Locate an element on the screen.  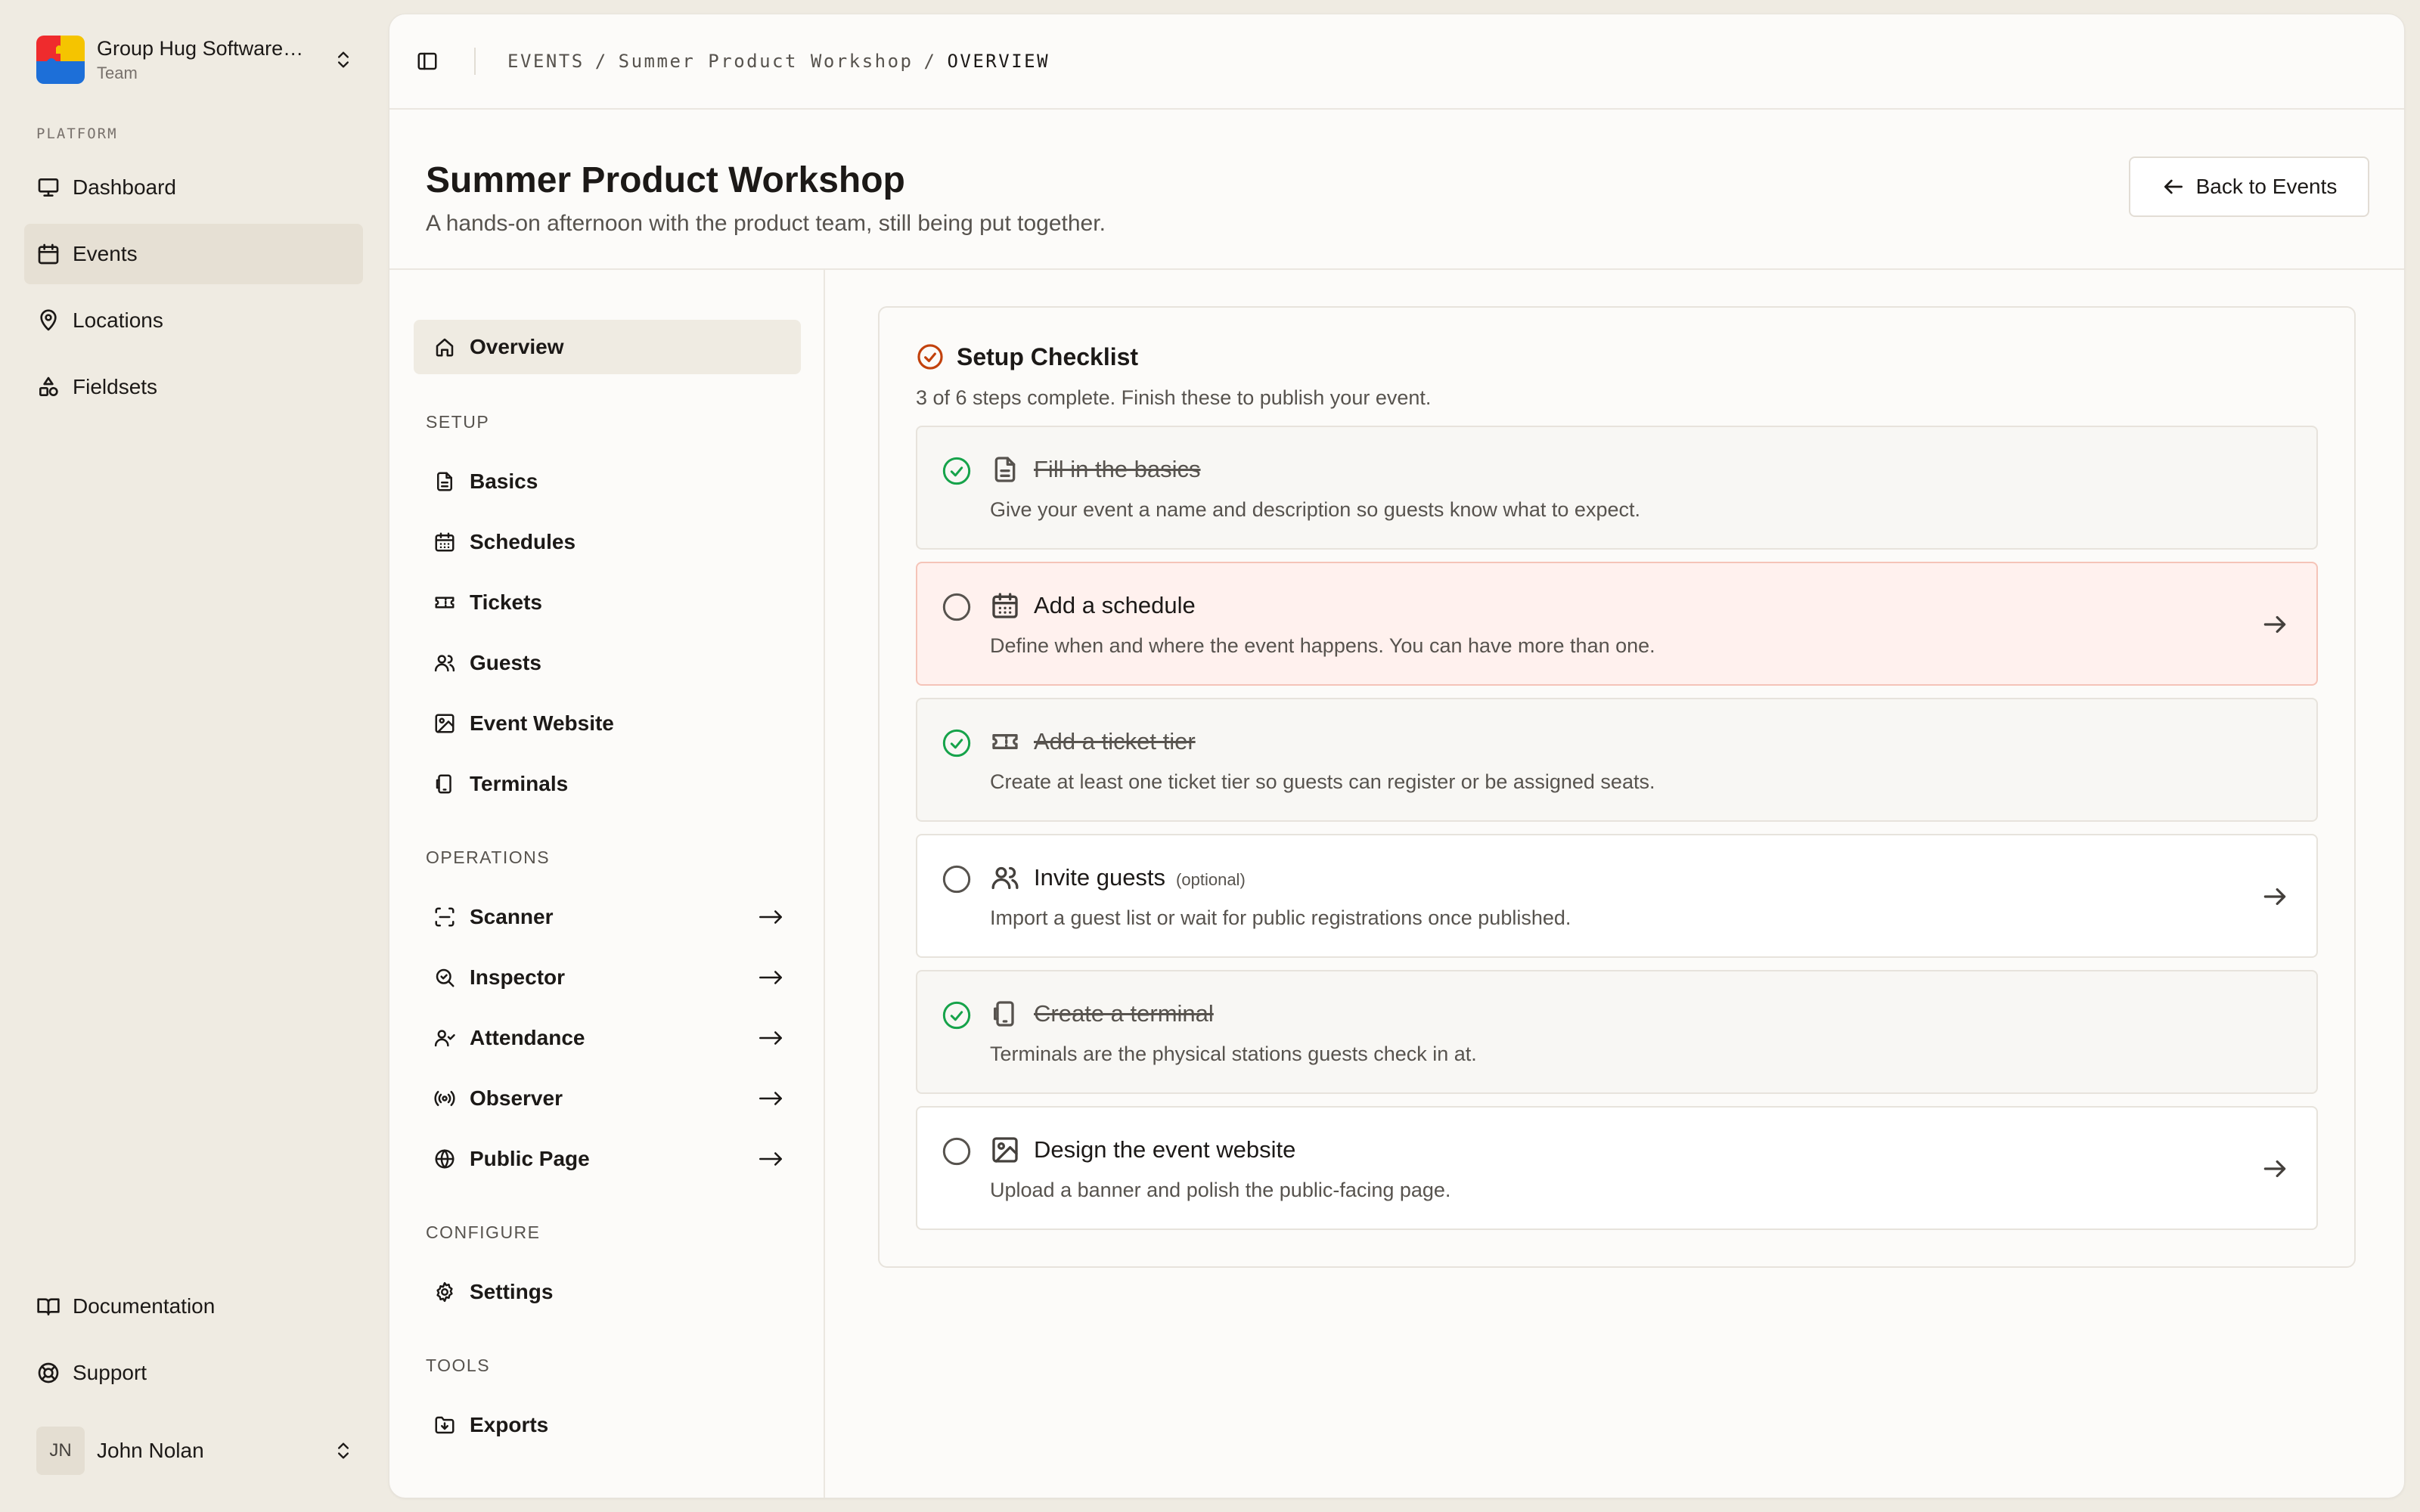
nav-events: Events is located at coordinates (193, 254).